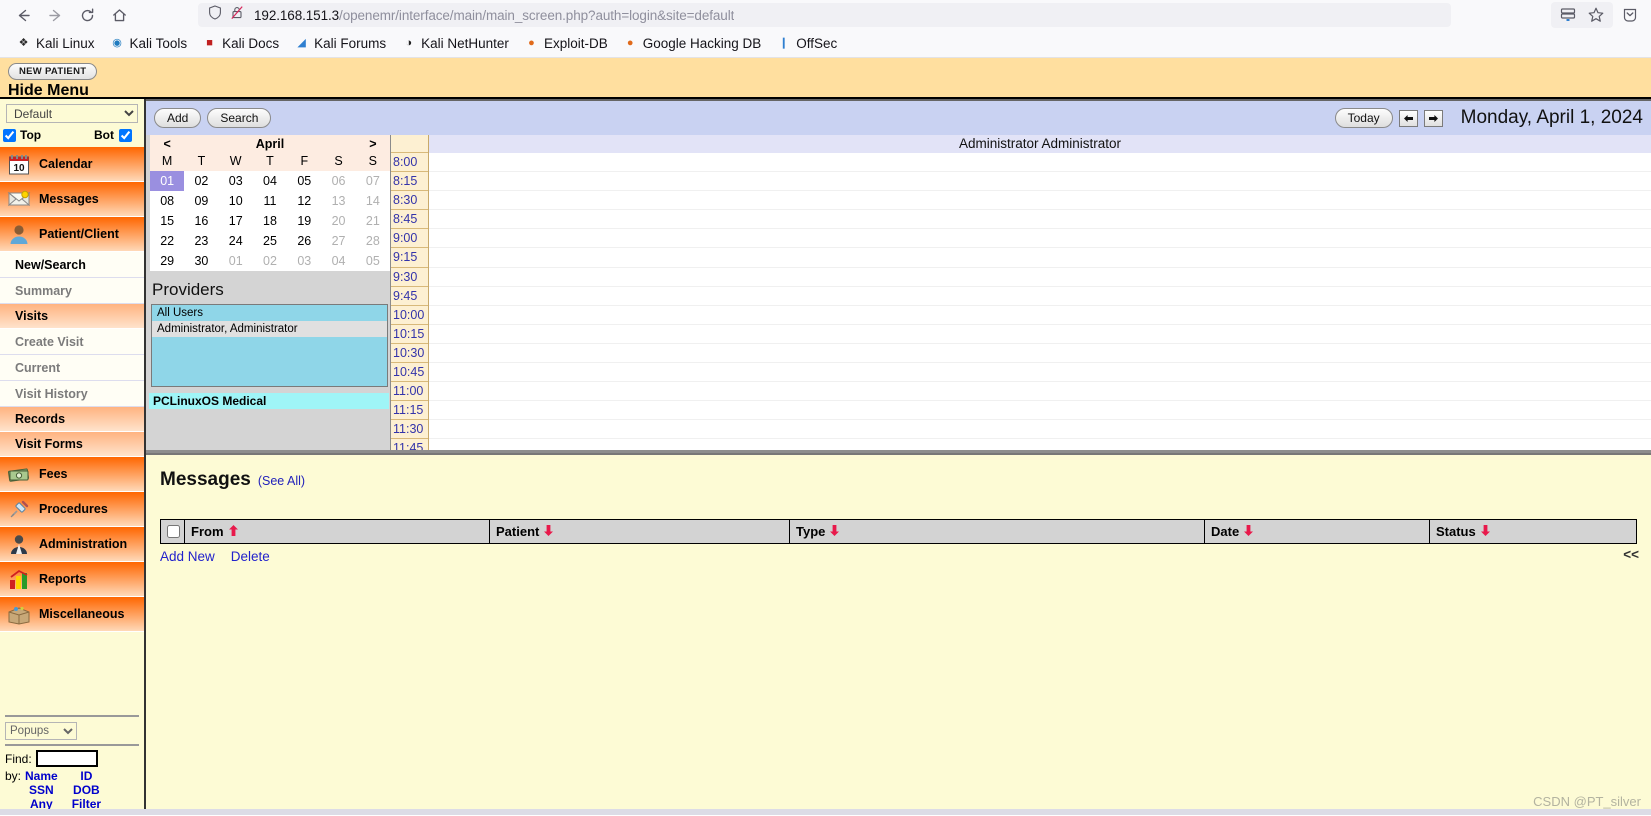 The width and height of the screenshot is (1651, 816). Describe the element at coordinates (1317, 531) in the screenshot. I see `messages-header-date: Date` at that location.